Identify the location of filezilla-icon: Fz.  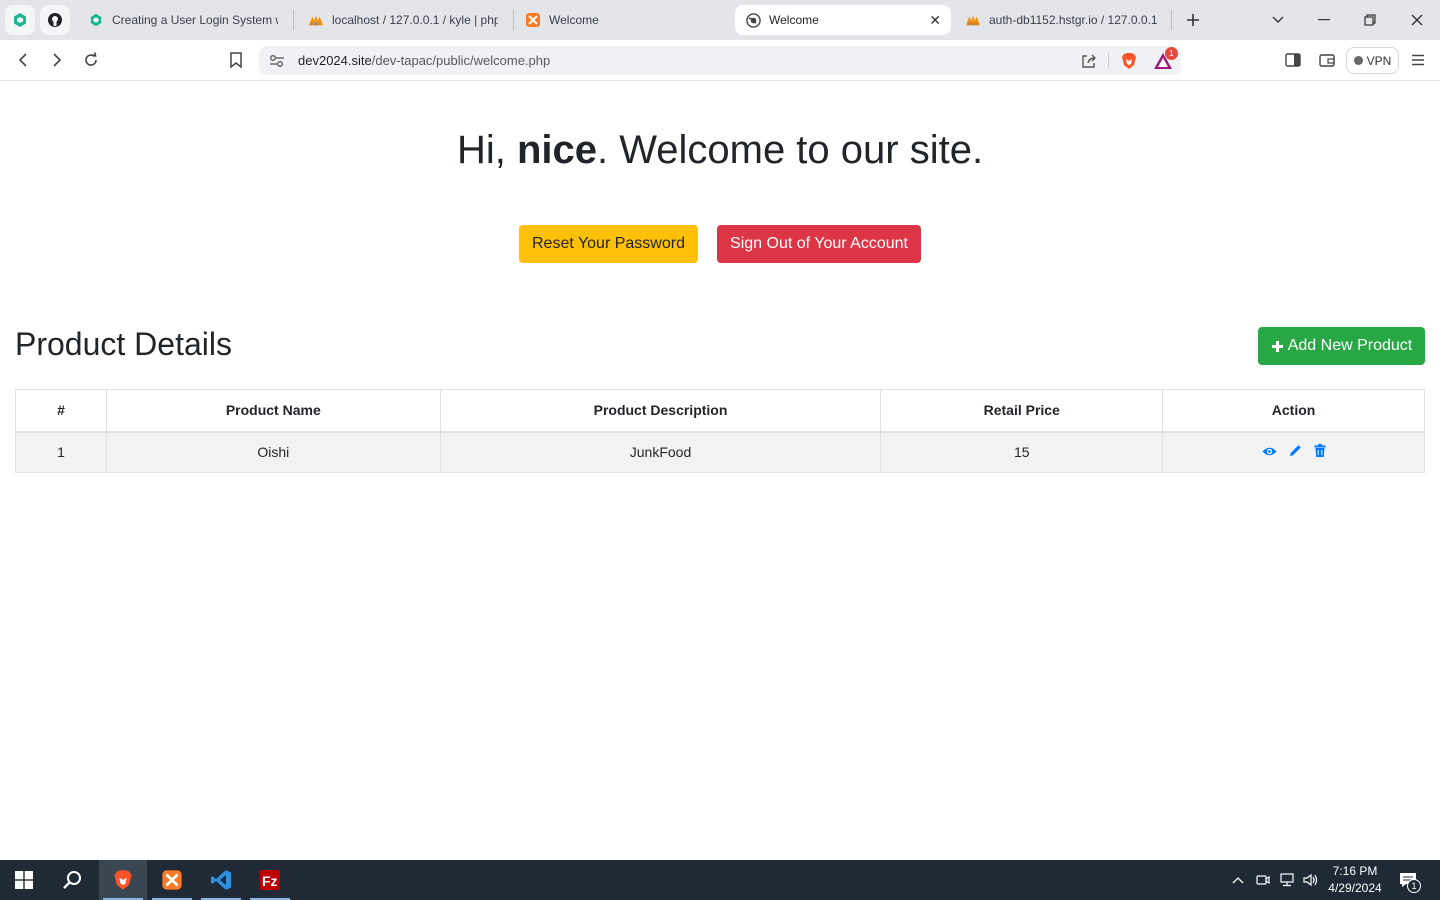
(270, 880).